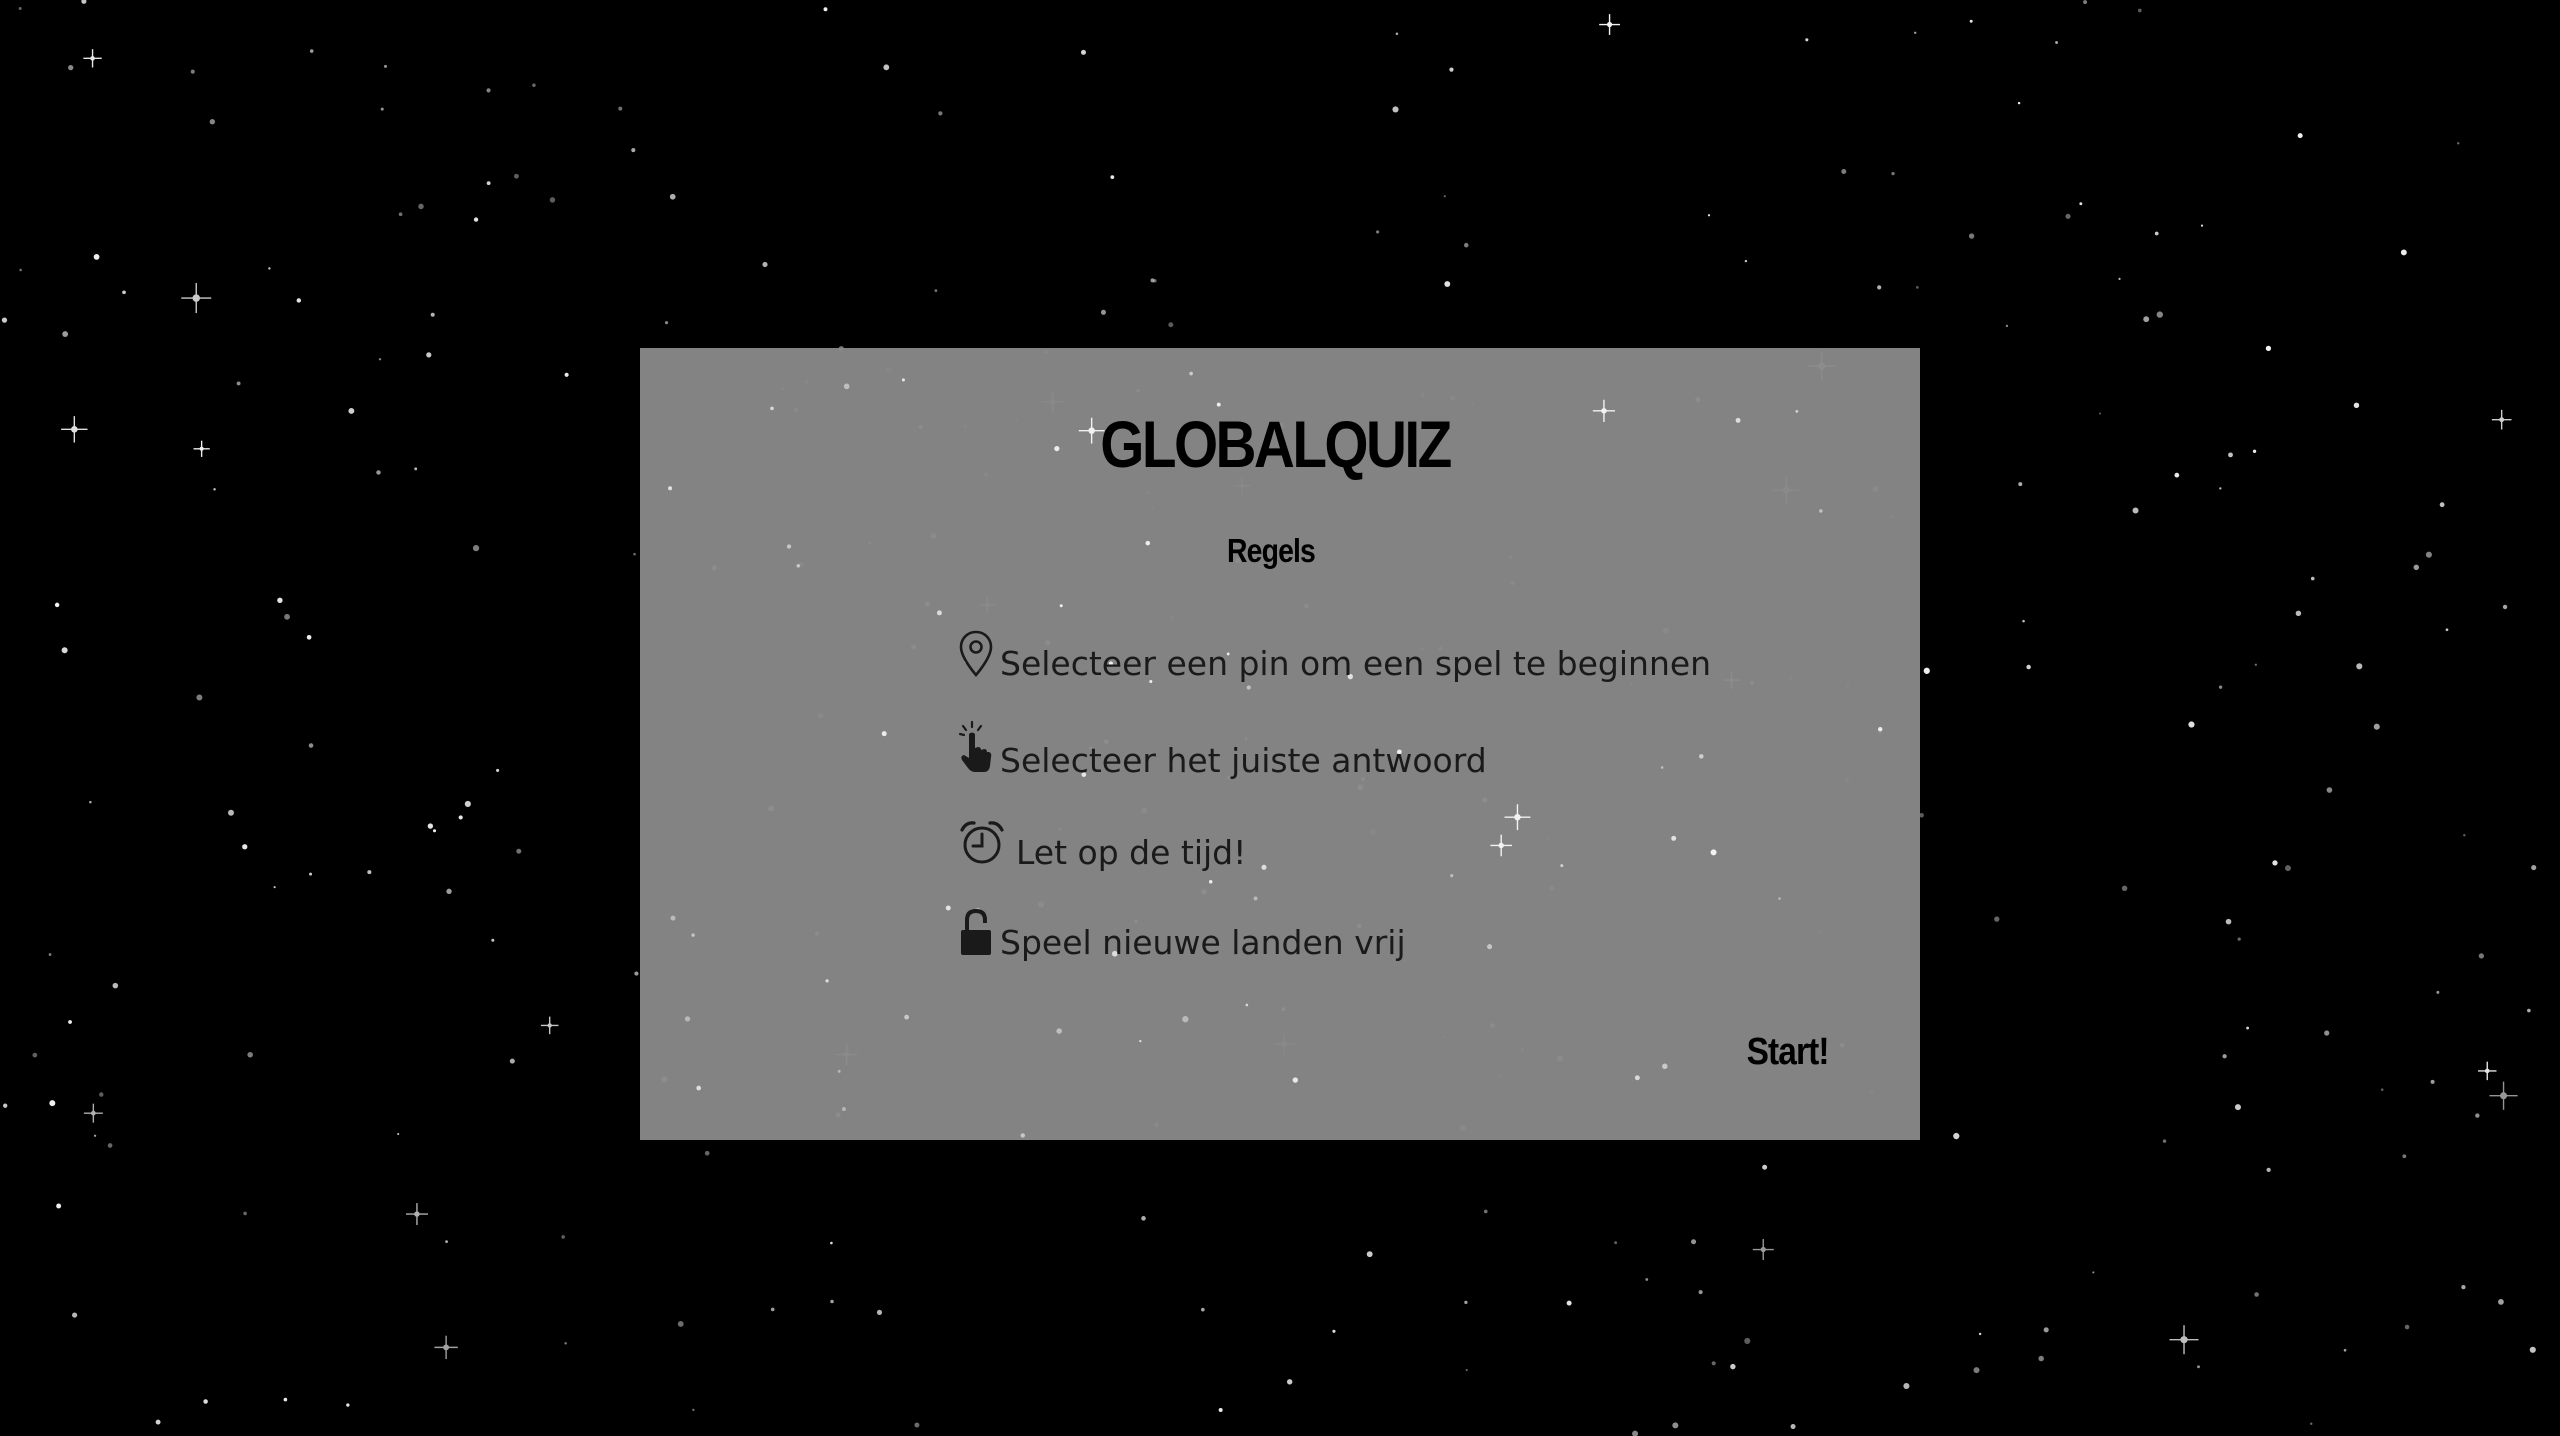  I want to click on rule-text: Selecteer het juiste antwoord, so click(1243, 760).